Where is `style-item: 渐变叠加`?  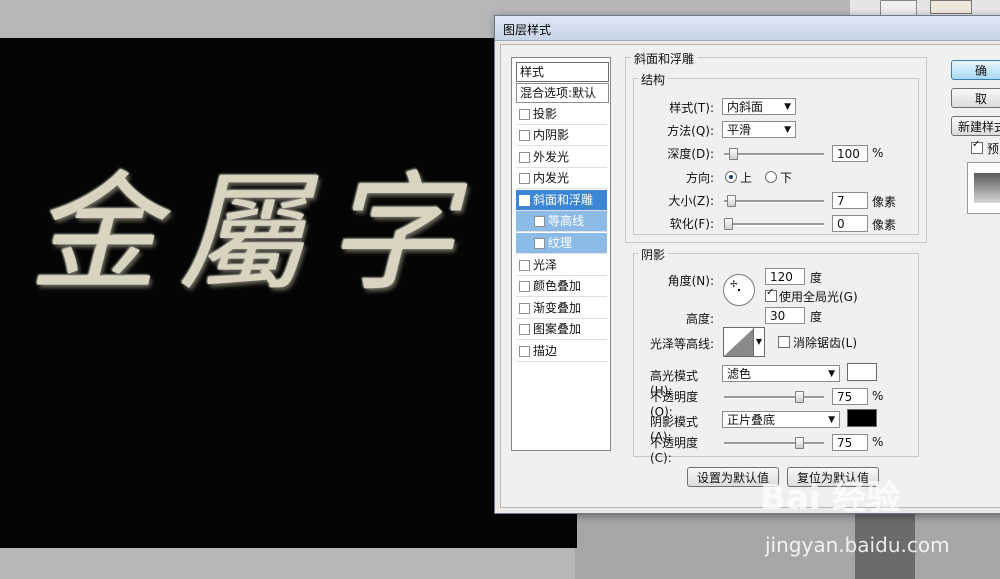 style-item: 渐变叠加 is located at coordinates (561, 308).